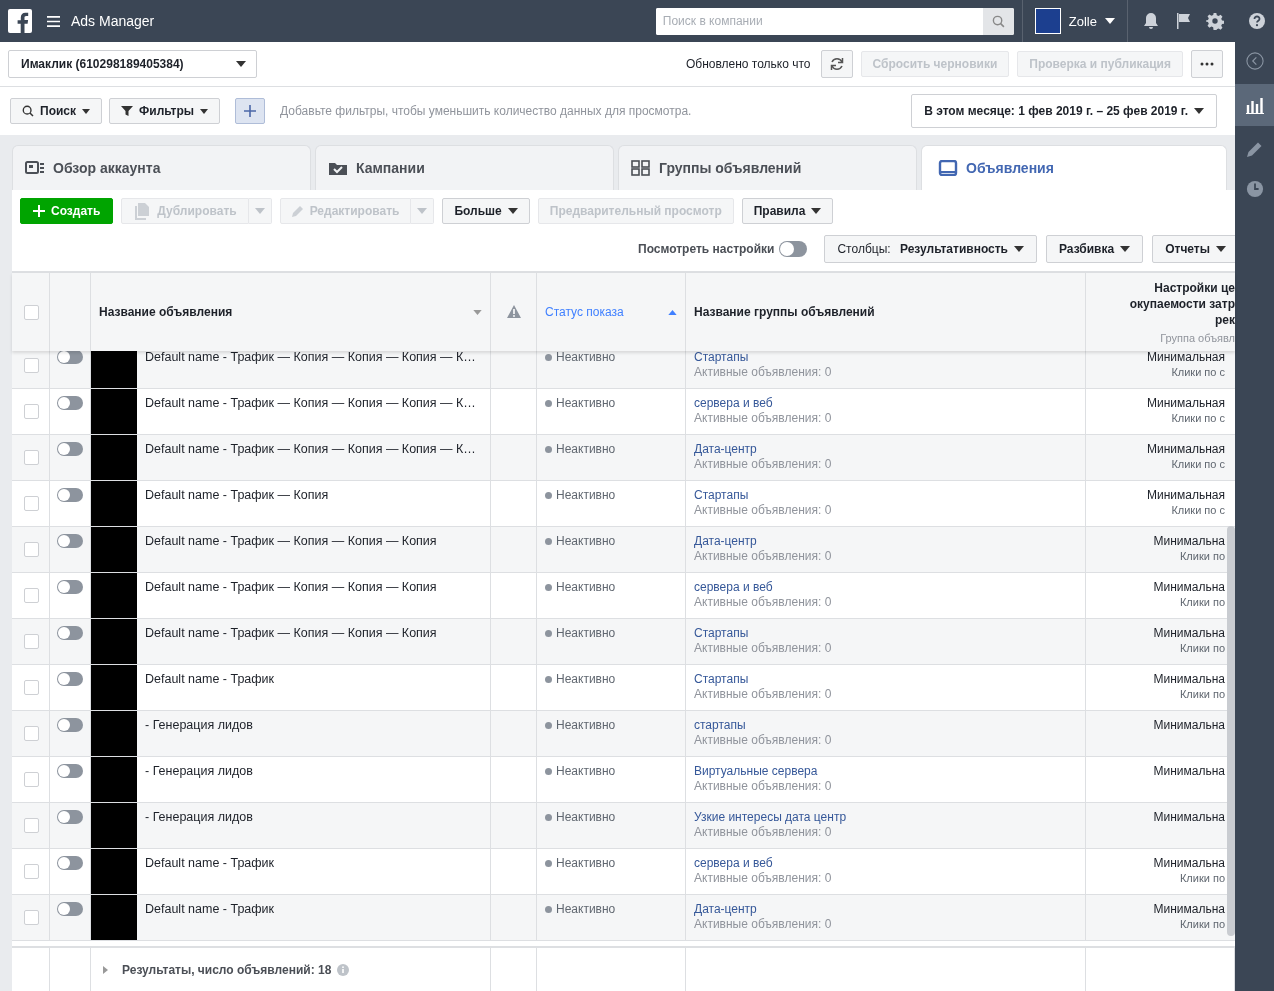  Describe the element at coordinates (1231, 731) in the screenshot. I see `scrollbar` at that location.